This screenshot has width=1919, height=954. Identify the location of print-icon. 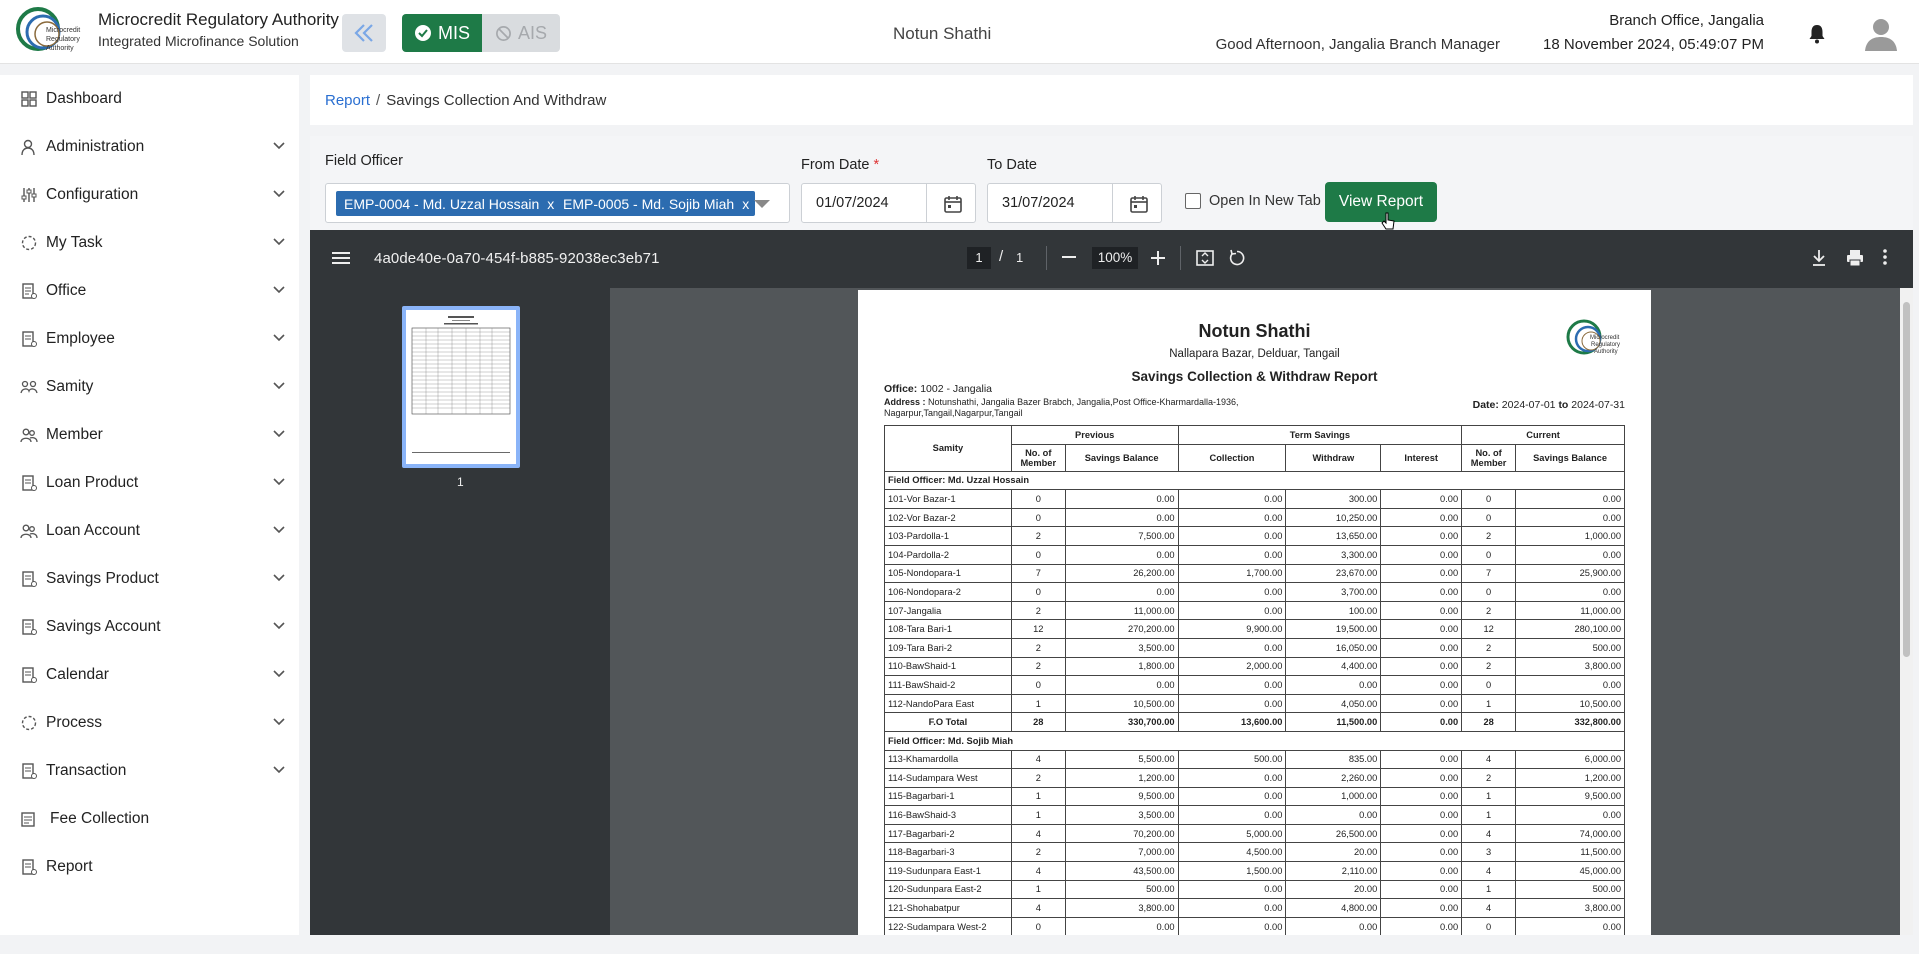
(1855, 258).